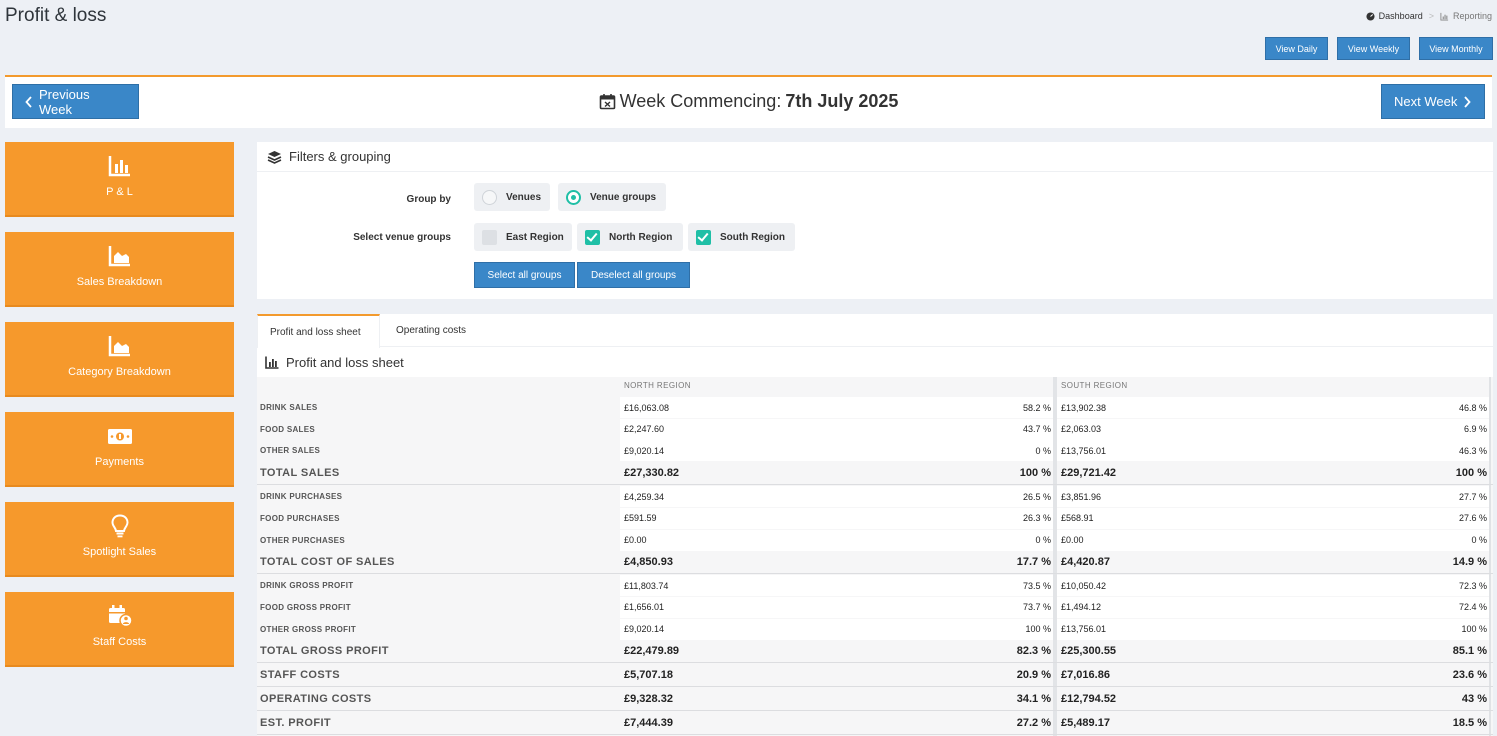  What do you see at coordinates (700, 101) in the screenshot?
I see `week-commencing-prefix: Week Commencing:` at bounding box center [700, 101].